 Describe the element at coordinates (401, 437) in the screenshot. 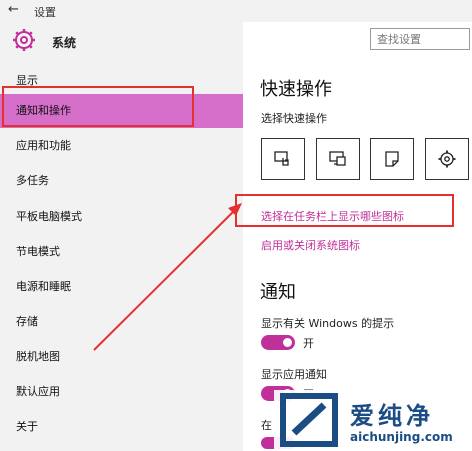

I see `watermark-url: aichunjing.com` at that location.